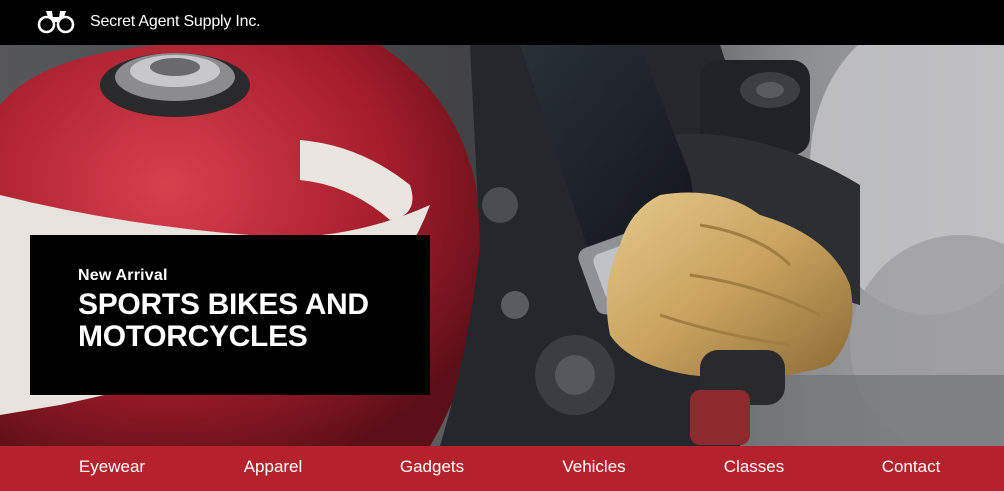 The height and width of the screenshot is (491, 1004). I want to click on nav-item-apparel: Apparel, so click(273, 468).